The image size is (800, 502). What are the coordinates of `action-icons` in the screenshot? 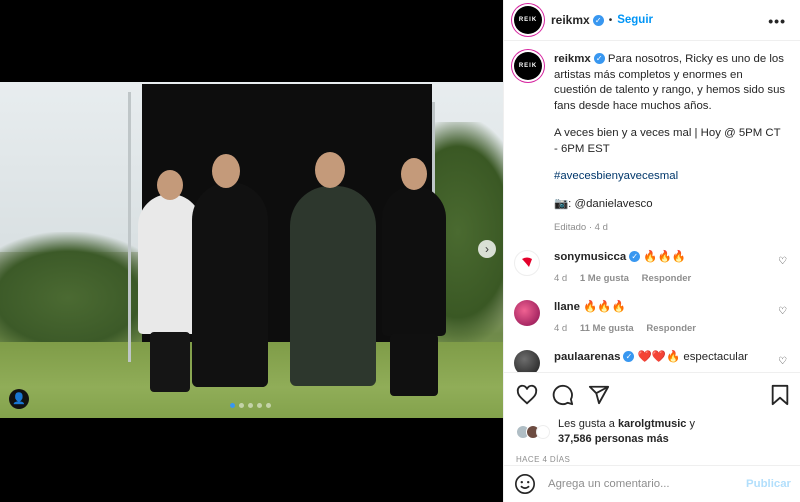 It's located at (653, 395).